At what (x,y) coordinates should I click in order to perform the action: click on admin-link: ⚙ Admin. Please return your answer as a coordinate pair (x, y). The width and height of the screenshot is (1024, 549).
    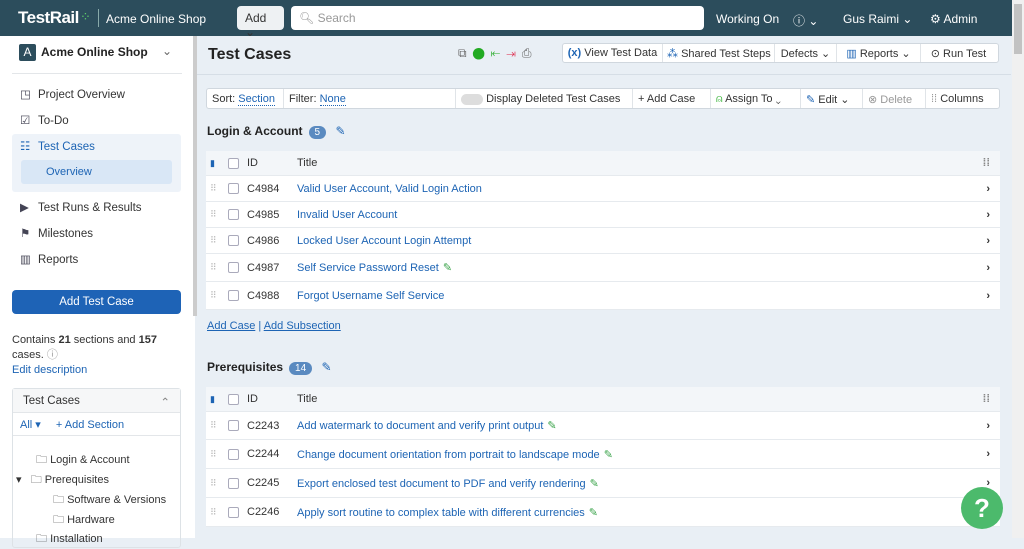
    Looking at the image, I should click on (953, 19).